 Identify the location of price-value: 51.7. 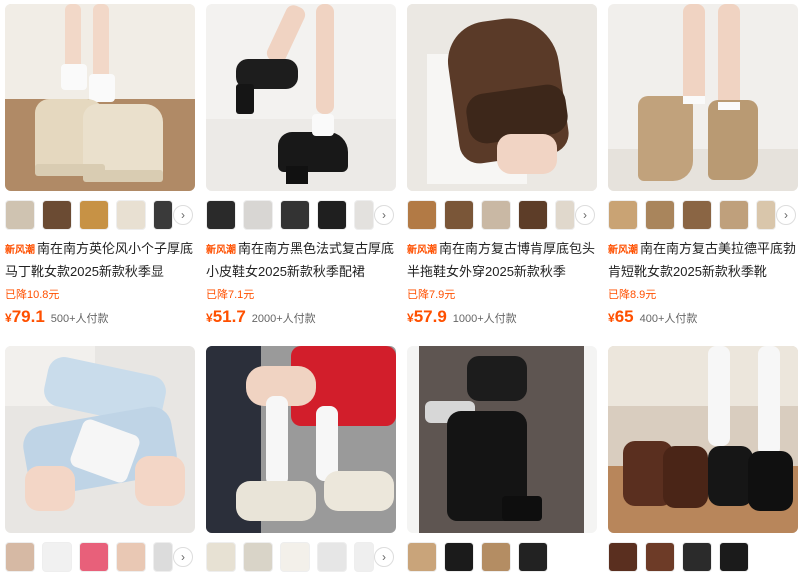
(229, 316).